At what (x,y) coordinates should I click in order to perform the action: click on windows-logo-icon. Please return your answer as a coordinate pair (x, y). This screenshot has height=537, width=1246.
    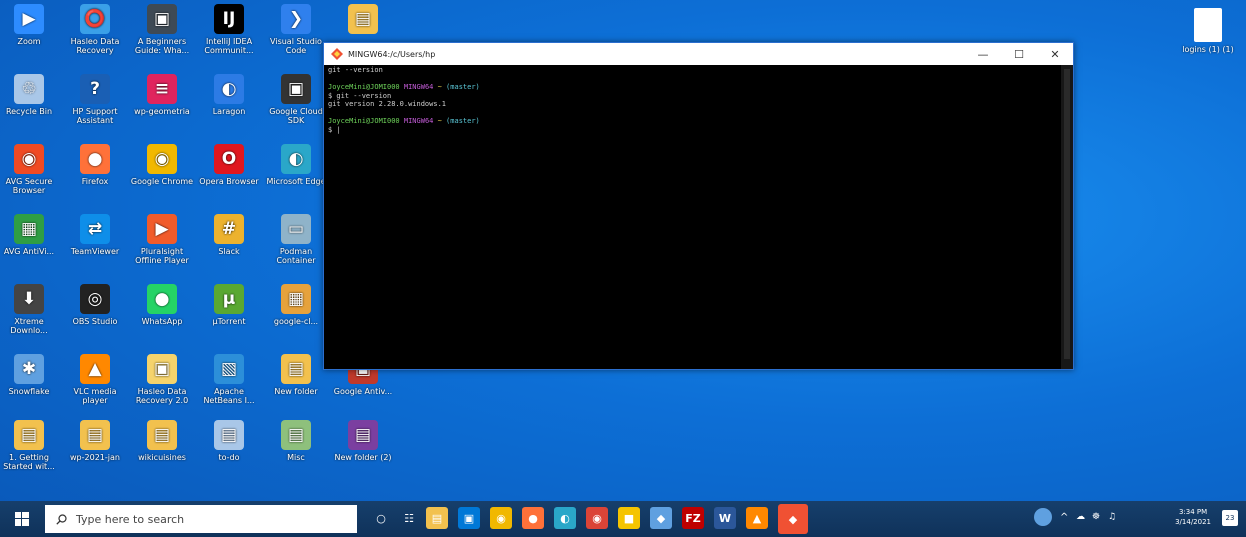
    Looking at the image, I should click on (22, 519).